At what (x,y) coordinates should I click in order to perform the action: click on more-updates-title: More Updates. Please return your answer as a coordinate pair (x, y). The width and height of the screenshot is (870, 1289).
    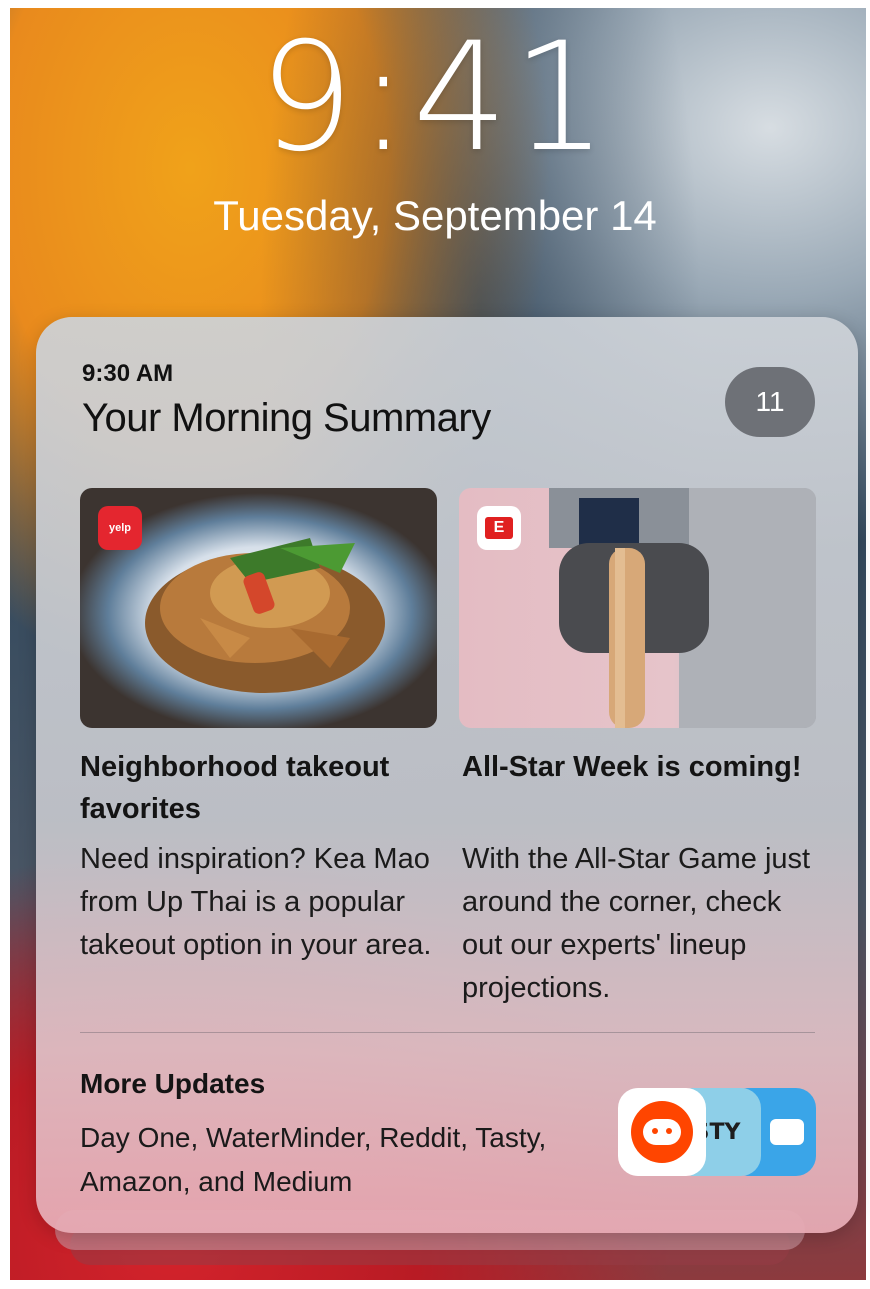
    Looking at the image, I should click on (172, 1084).